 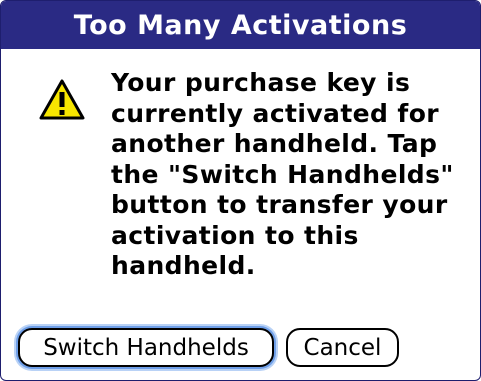 What do you see at coordinates (279, 204) in the screenshot?
I see `message-line: button to transfer your` at bounding box center [279, 204].